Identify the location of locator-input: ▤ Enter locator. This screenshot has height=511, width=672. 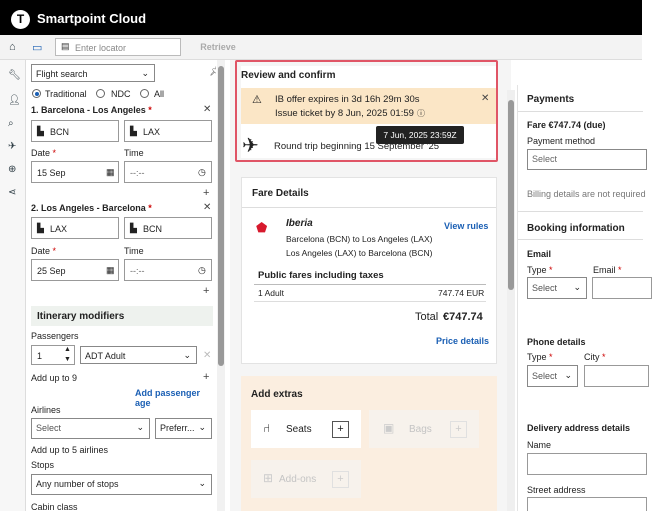
(118, 47).